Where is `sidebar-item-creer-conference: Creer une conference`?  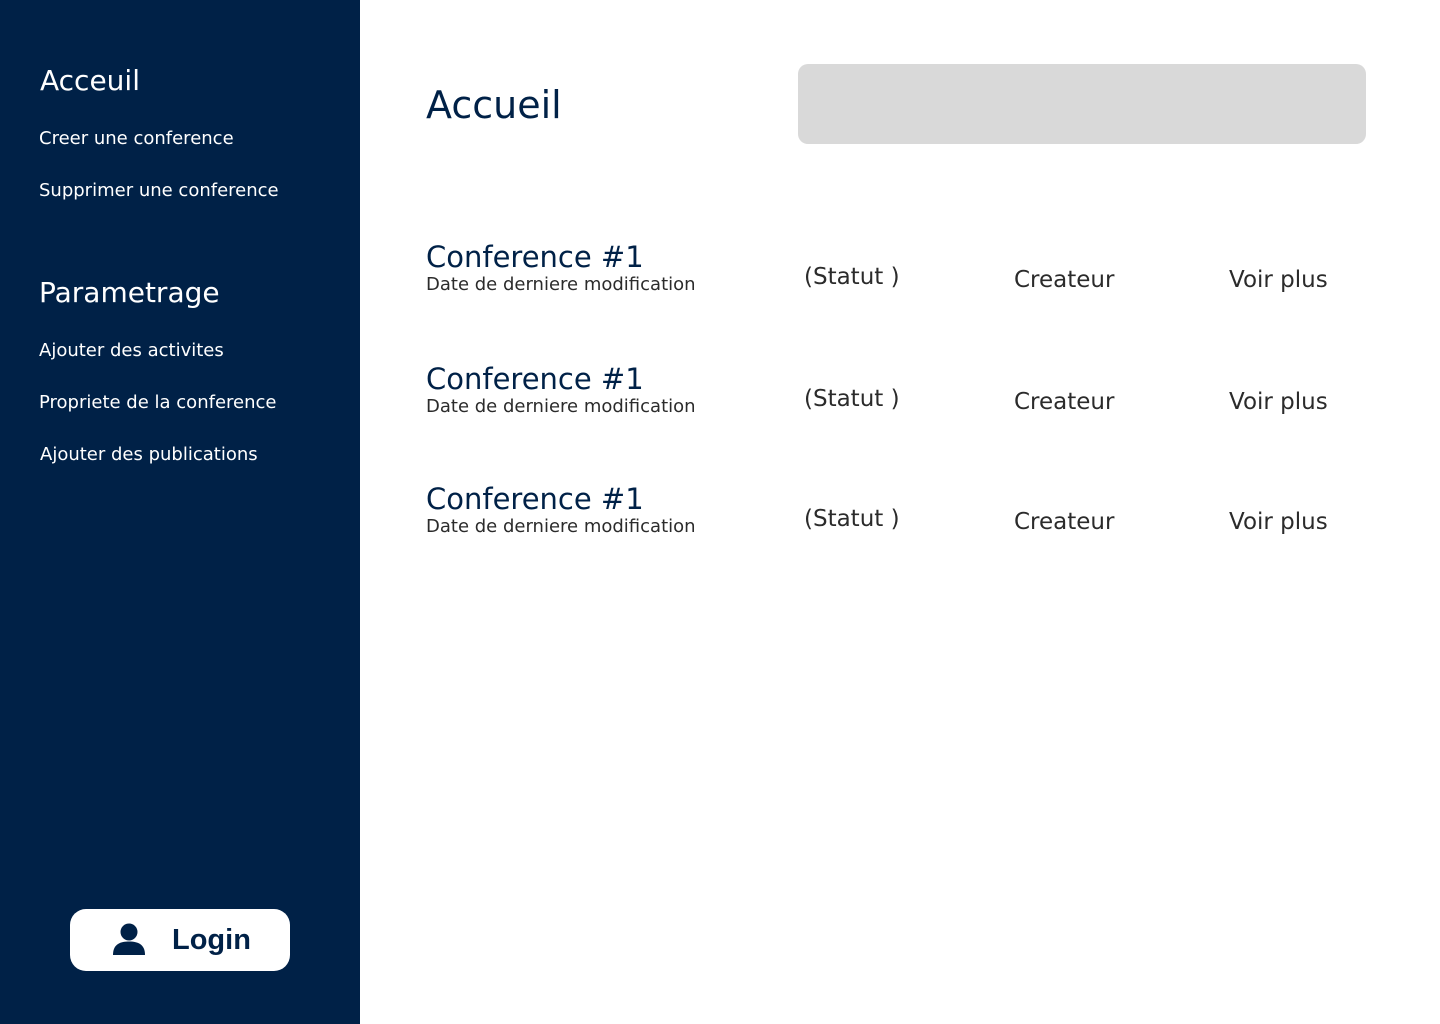 sidebar-item-creer-conference: Creer une conference is located at coordinates (136, 139).